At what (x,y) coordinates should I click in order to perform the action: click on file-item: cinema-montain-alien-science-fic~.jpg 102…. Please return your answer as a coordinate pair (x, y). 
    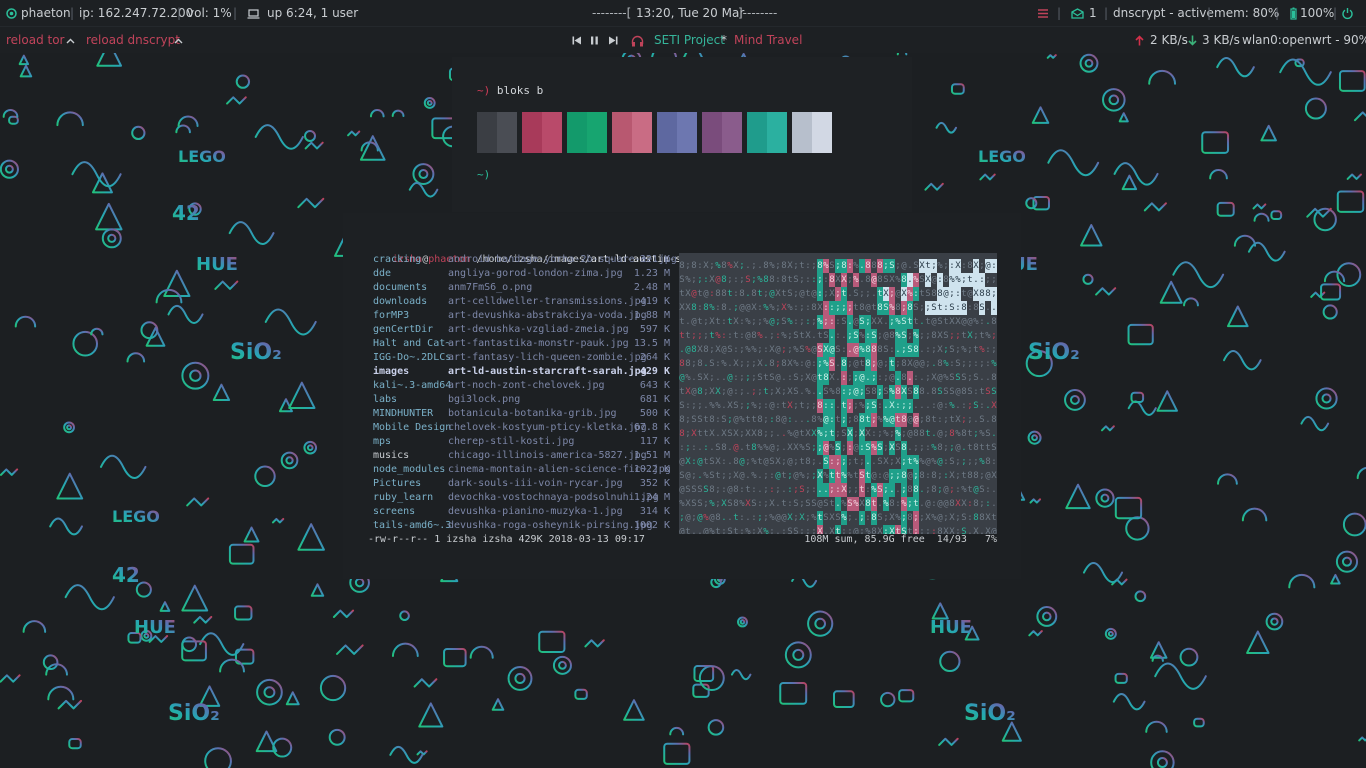
    Looking at the image, I should click on (559, 470).